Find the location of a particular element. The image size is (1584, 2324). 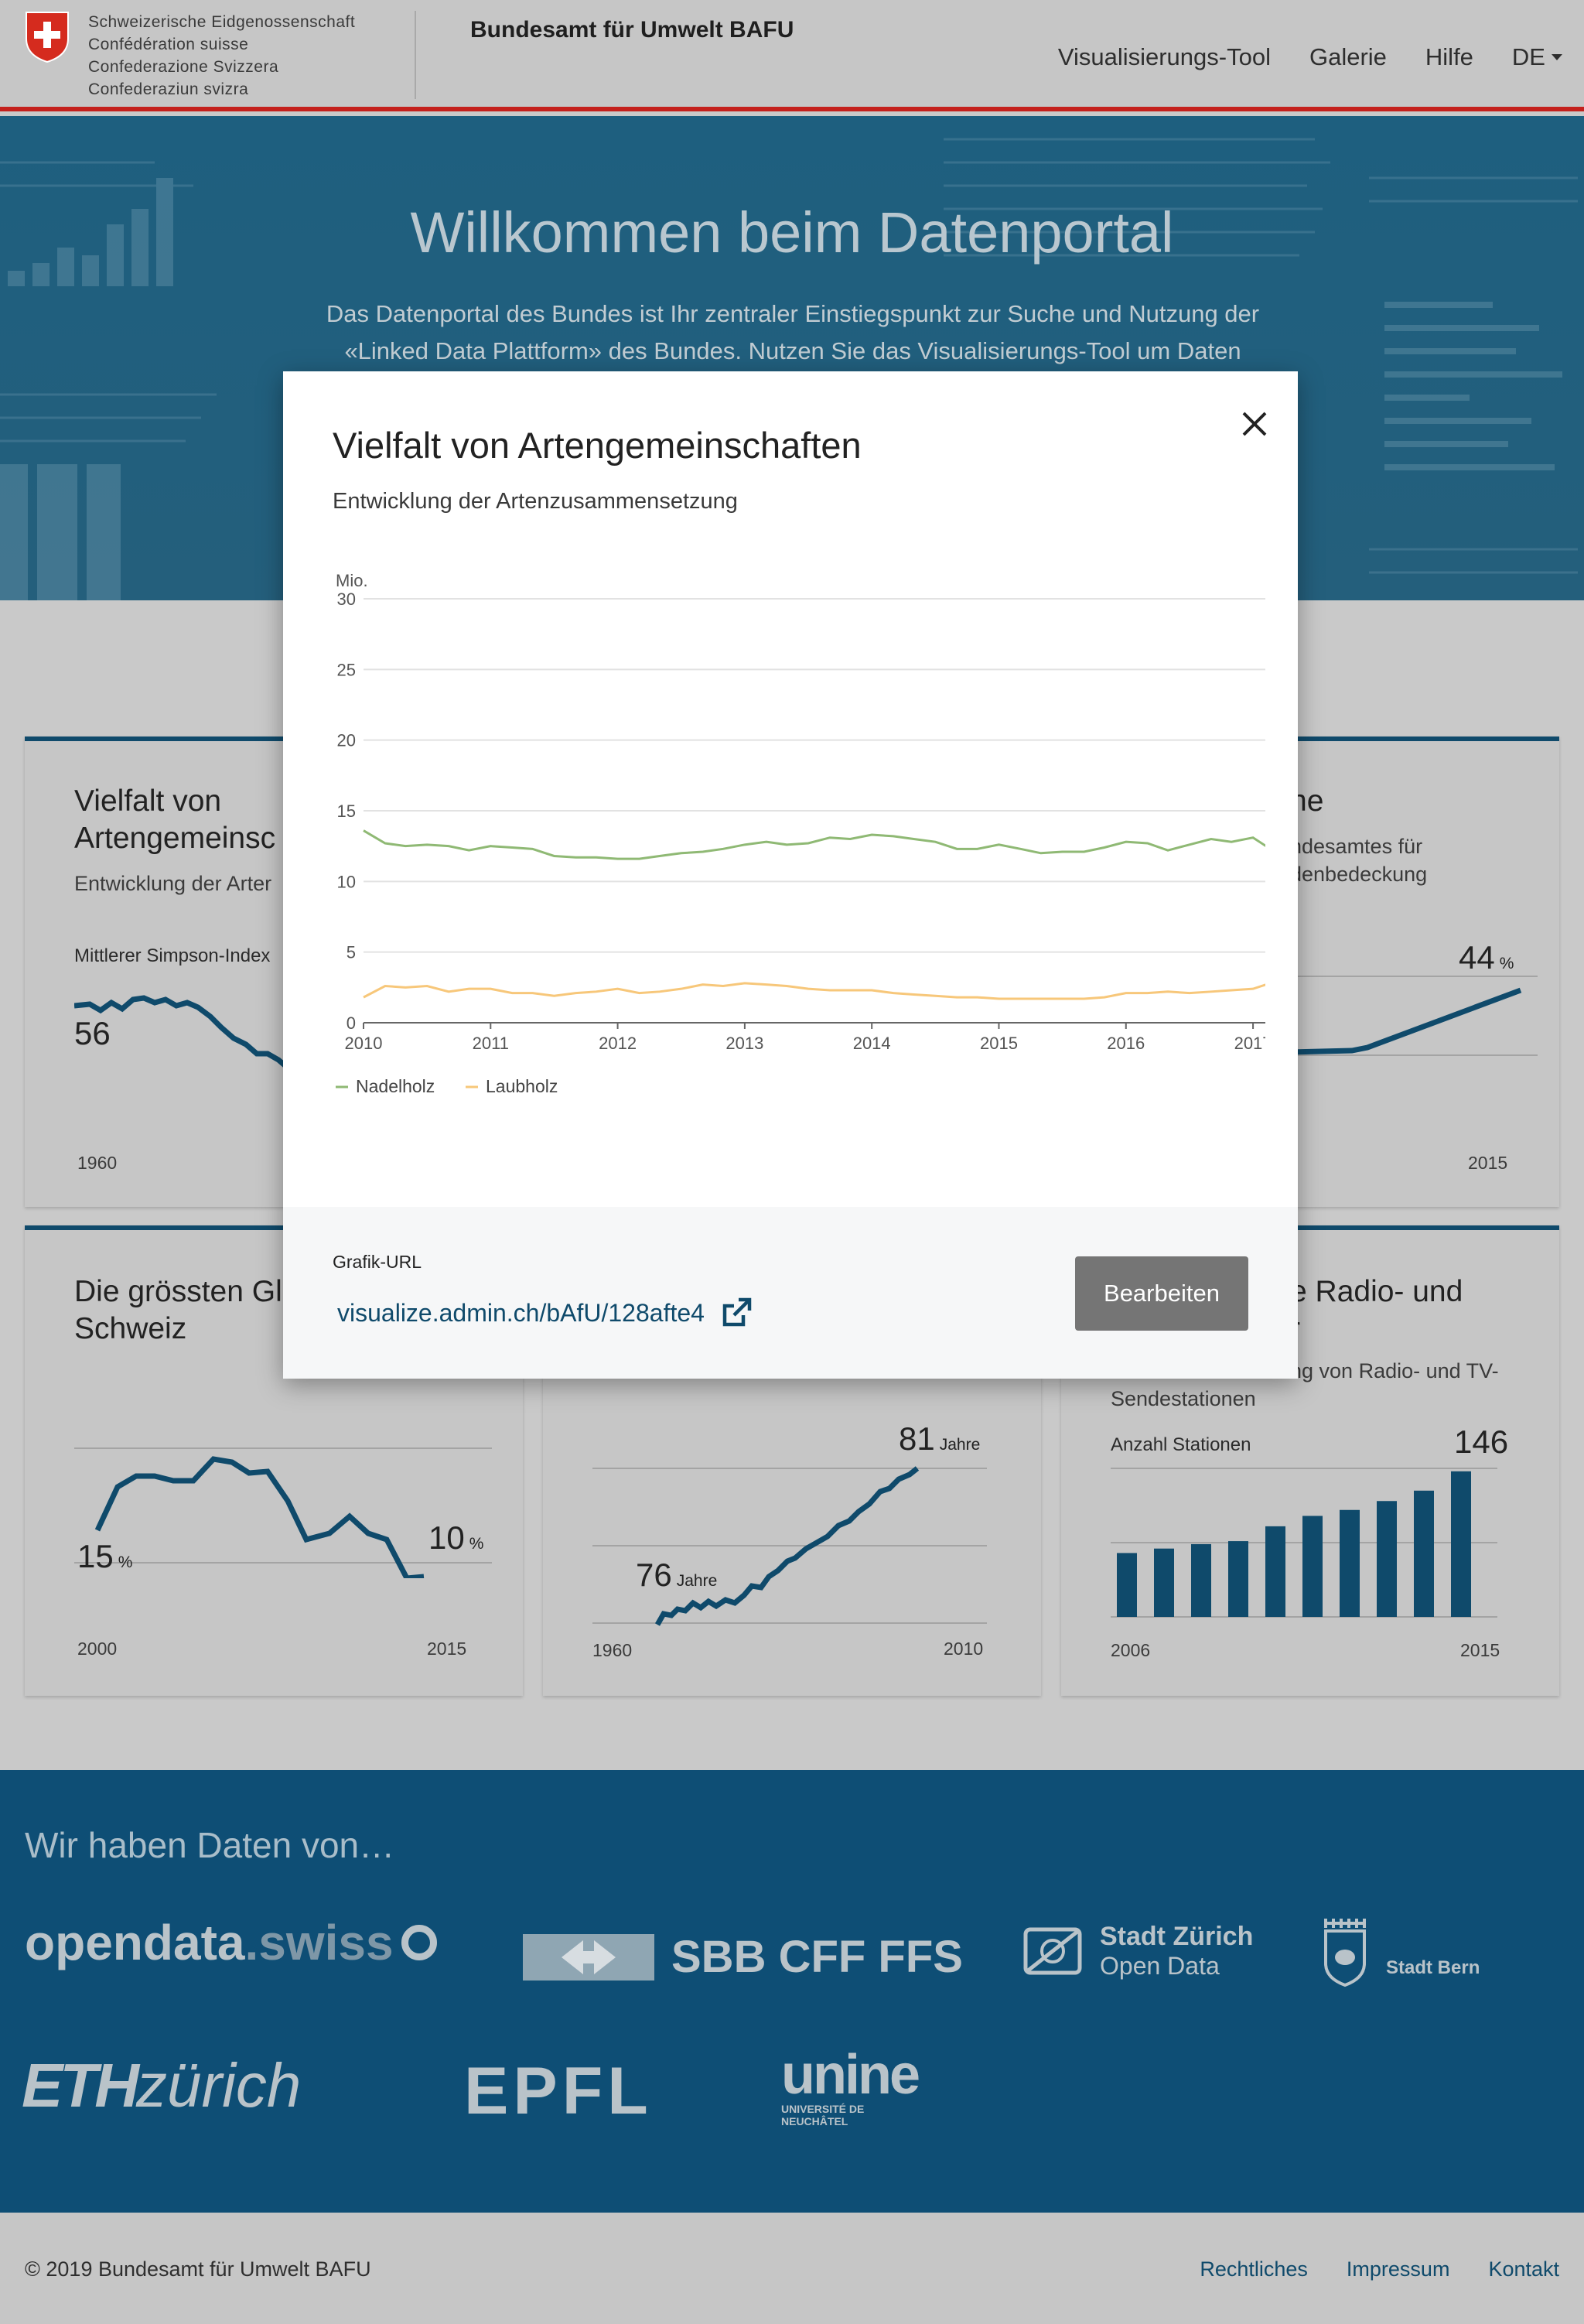

confed-line-fr: Confédération suisse is located at coordinates (169, 44).